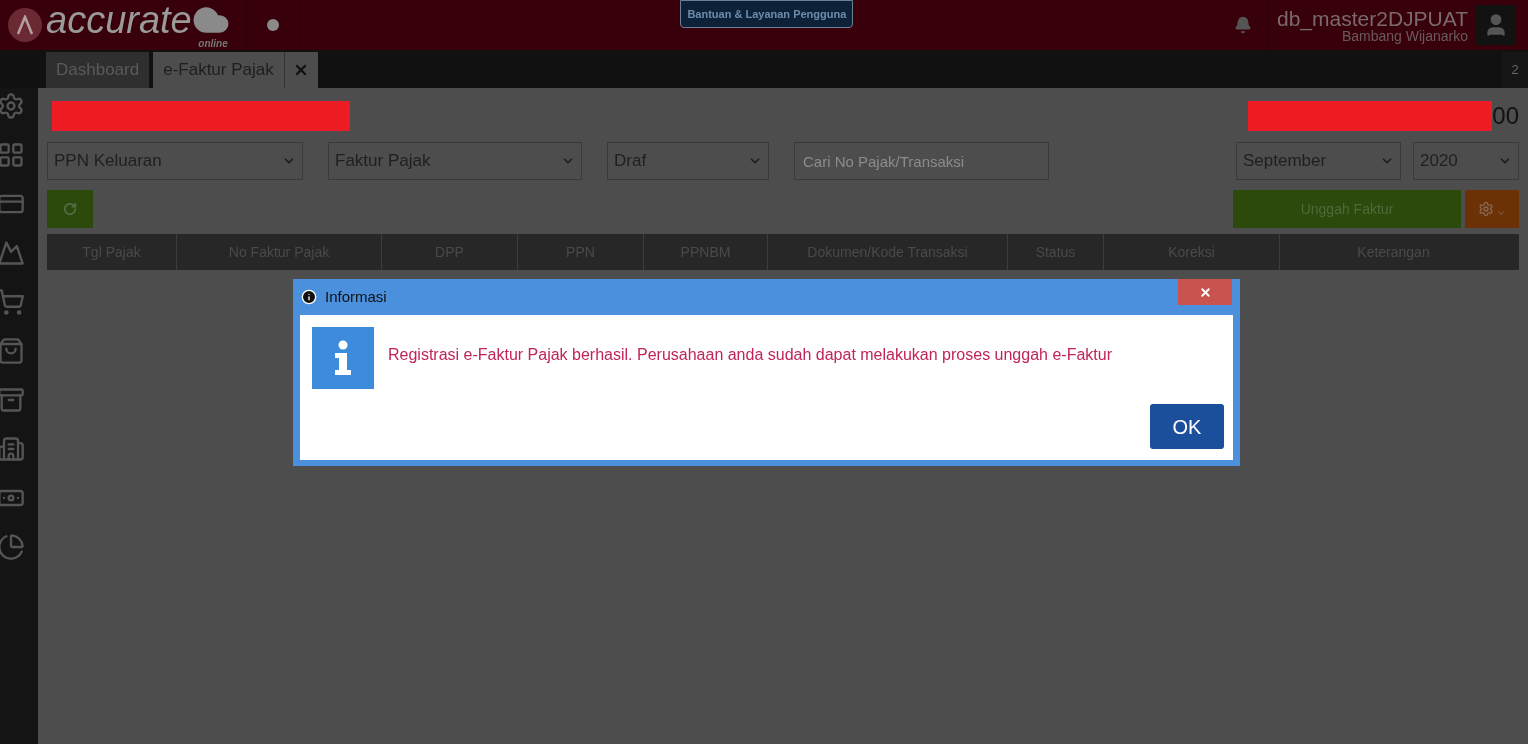 The image size is (1528, 744). I want to click on logo-subtitle: online, so click(213, 44).